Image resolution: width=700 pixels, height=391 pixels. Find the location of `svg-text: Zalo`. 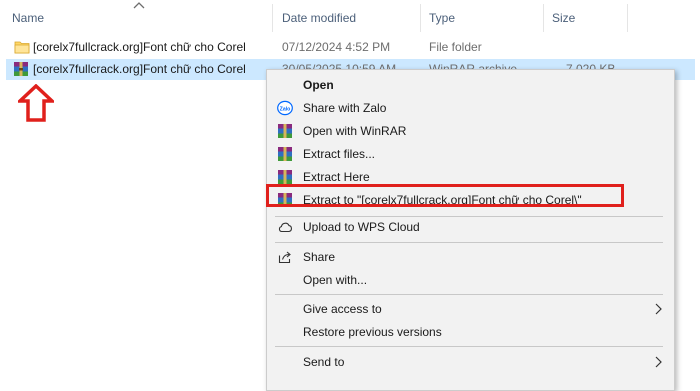

svg-text: Zalo is located at coordinates (285, 109).